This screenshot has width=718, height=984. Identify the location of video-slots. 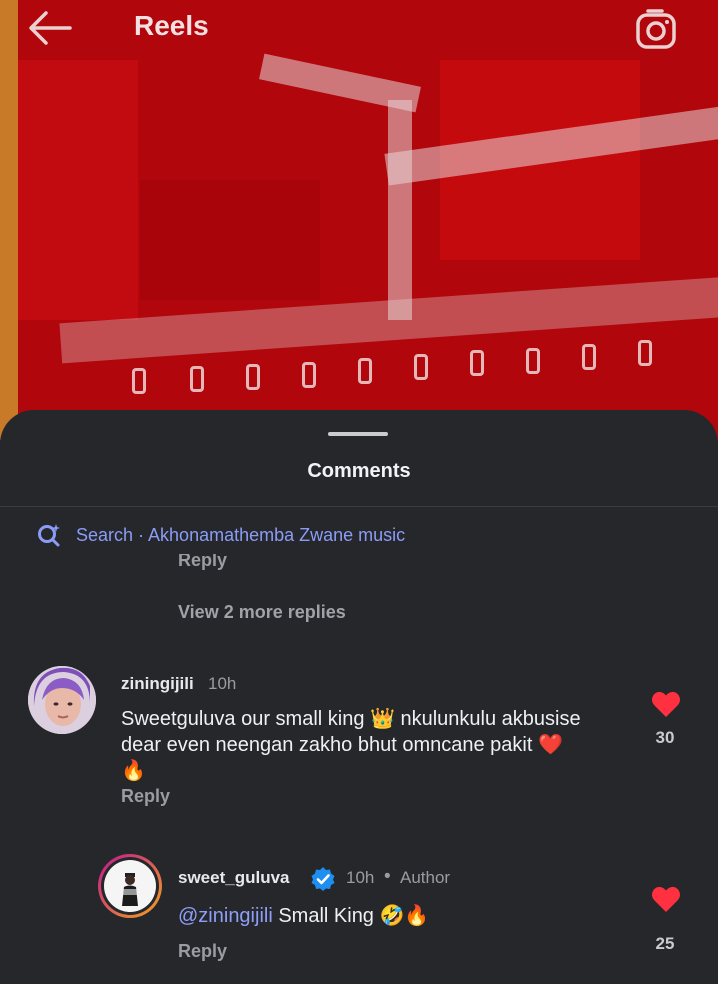
(389, 370).